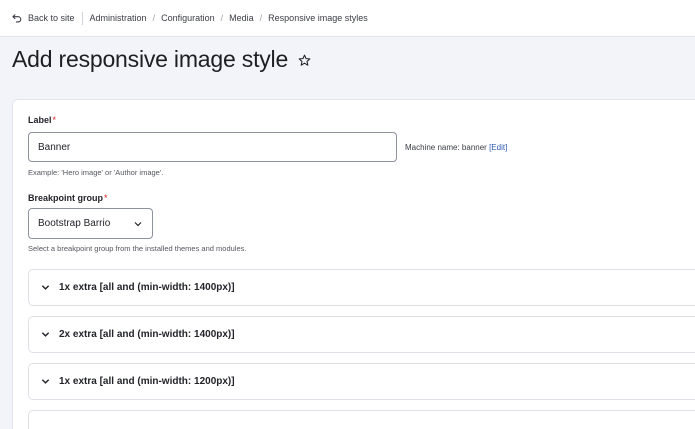 The width and height of the screenshot is (695, 429). I want to click on back-to-site-label: Back to site, so click(51, 18).